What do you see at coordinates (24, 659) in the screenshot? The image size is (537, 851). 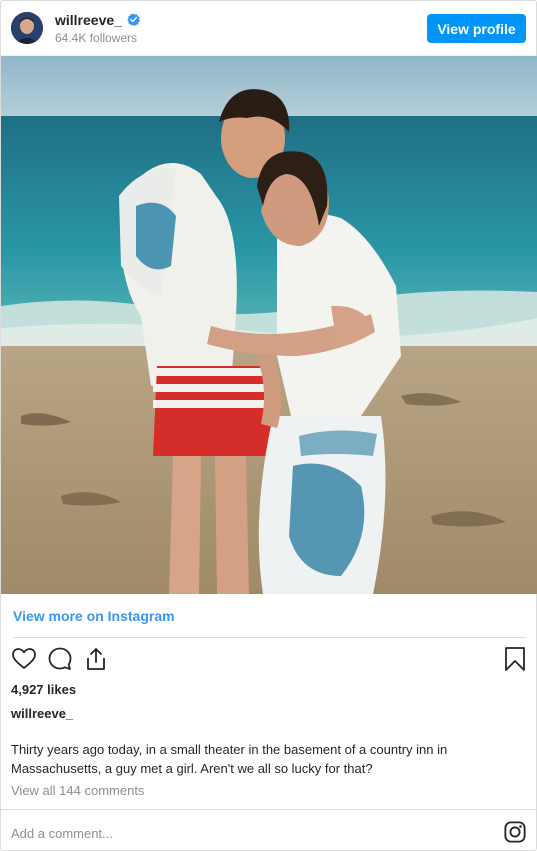 I see `heart-icon` at bounding box center [24, 659].